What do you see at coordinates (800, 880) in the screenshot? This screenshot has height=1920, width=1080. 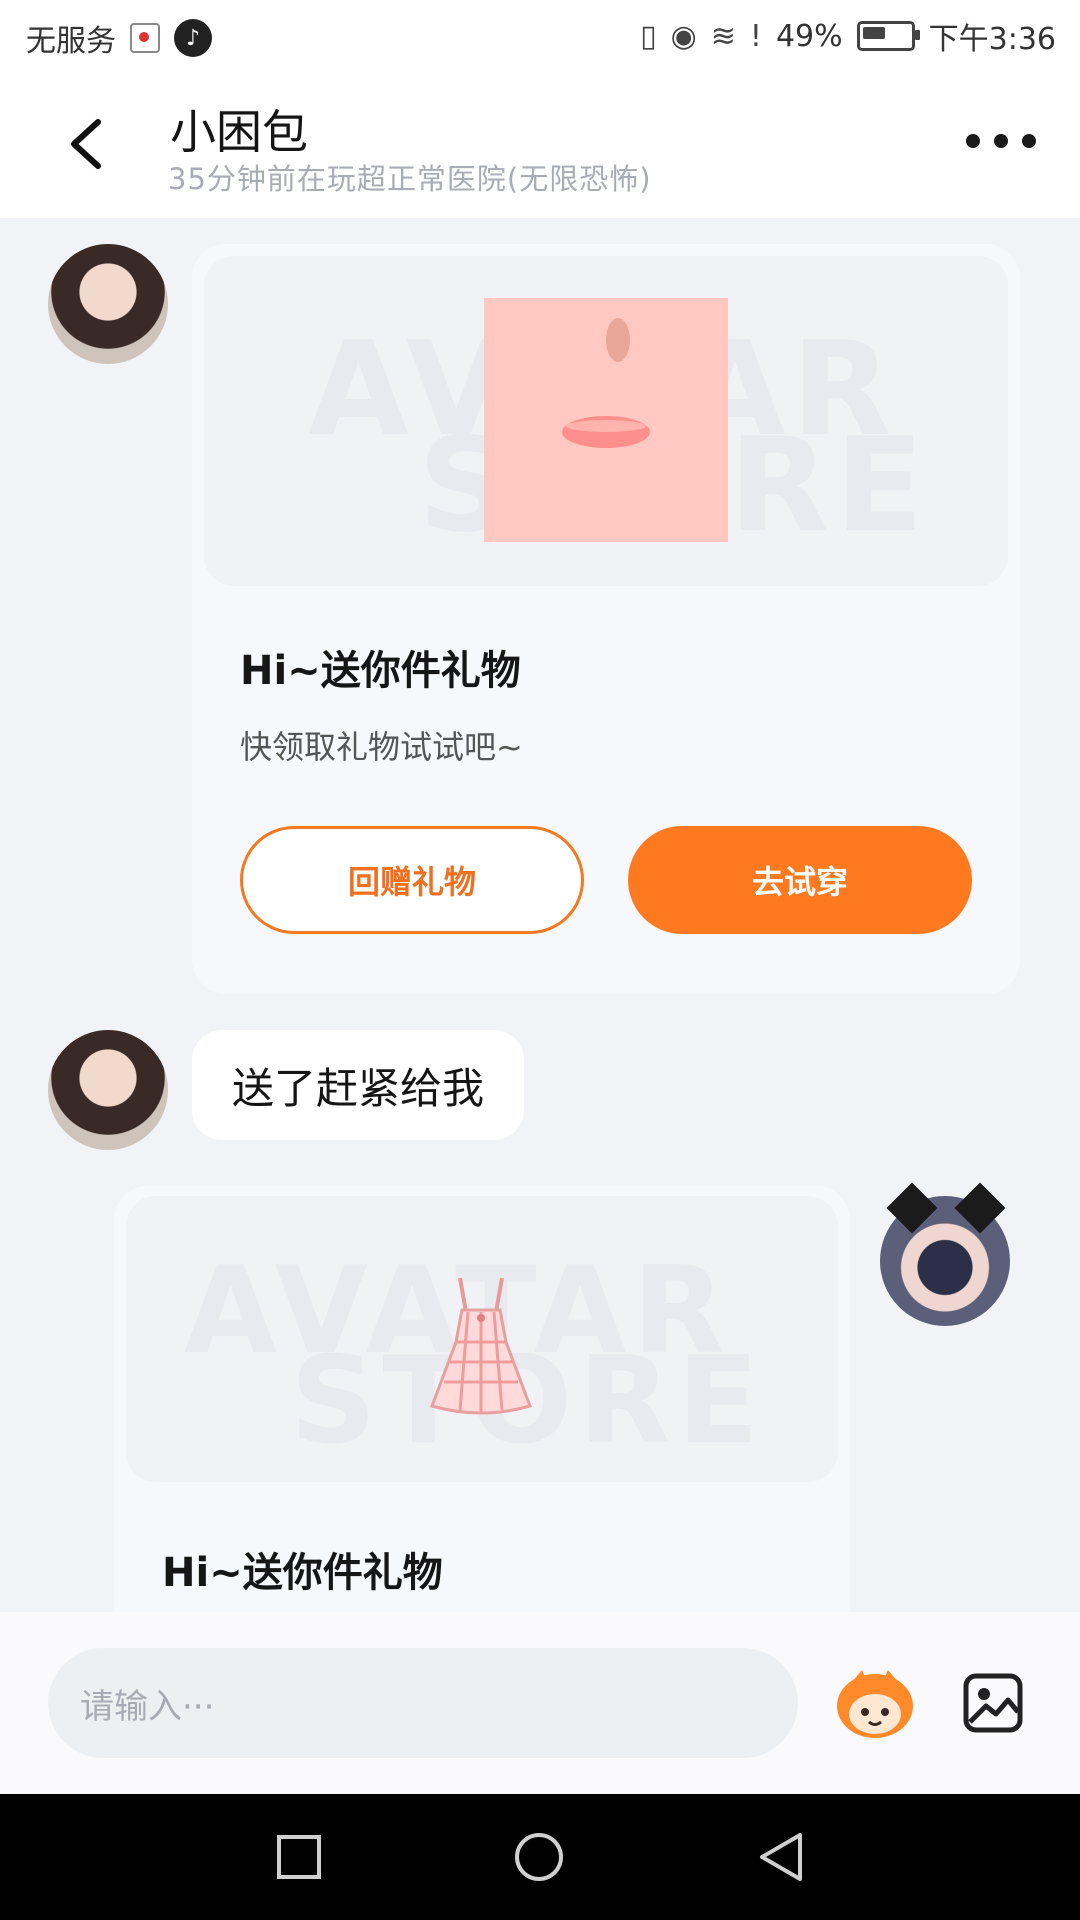 I see `try-on-button: 去试穿` at bounding box center [800, 880].